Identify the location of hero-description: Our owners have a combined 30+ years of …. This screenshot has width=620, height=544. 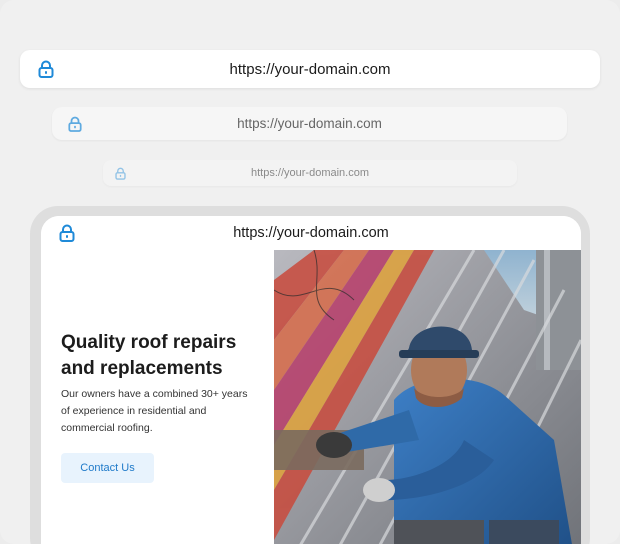
(163, 411).